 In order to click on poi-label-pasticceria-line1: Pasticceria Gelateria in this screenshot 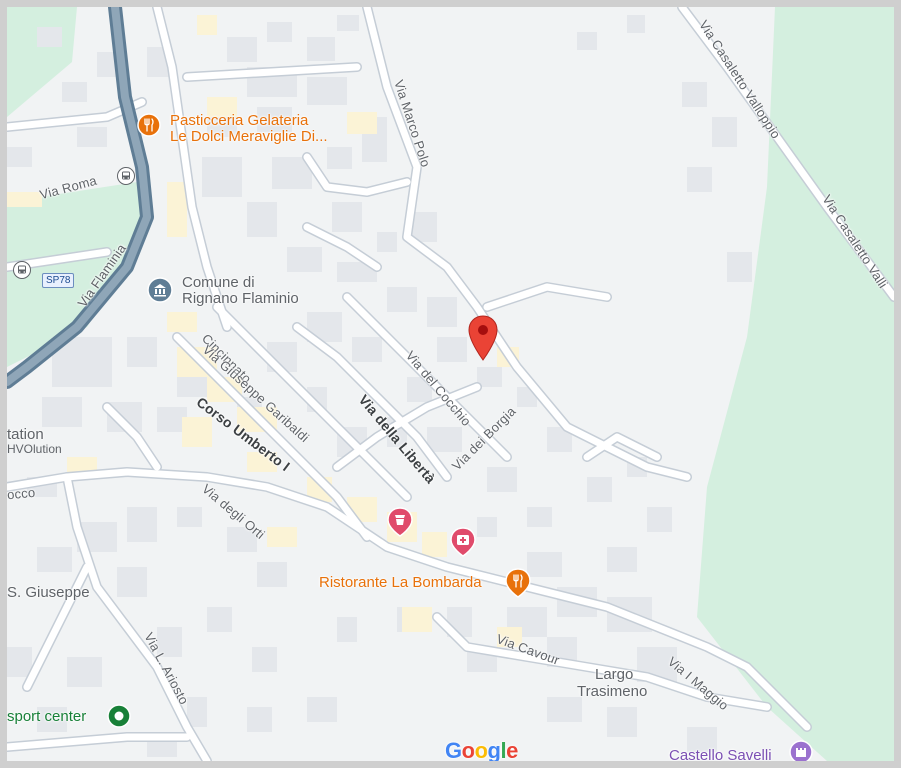, I will do `click(239, 120)`.